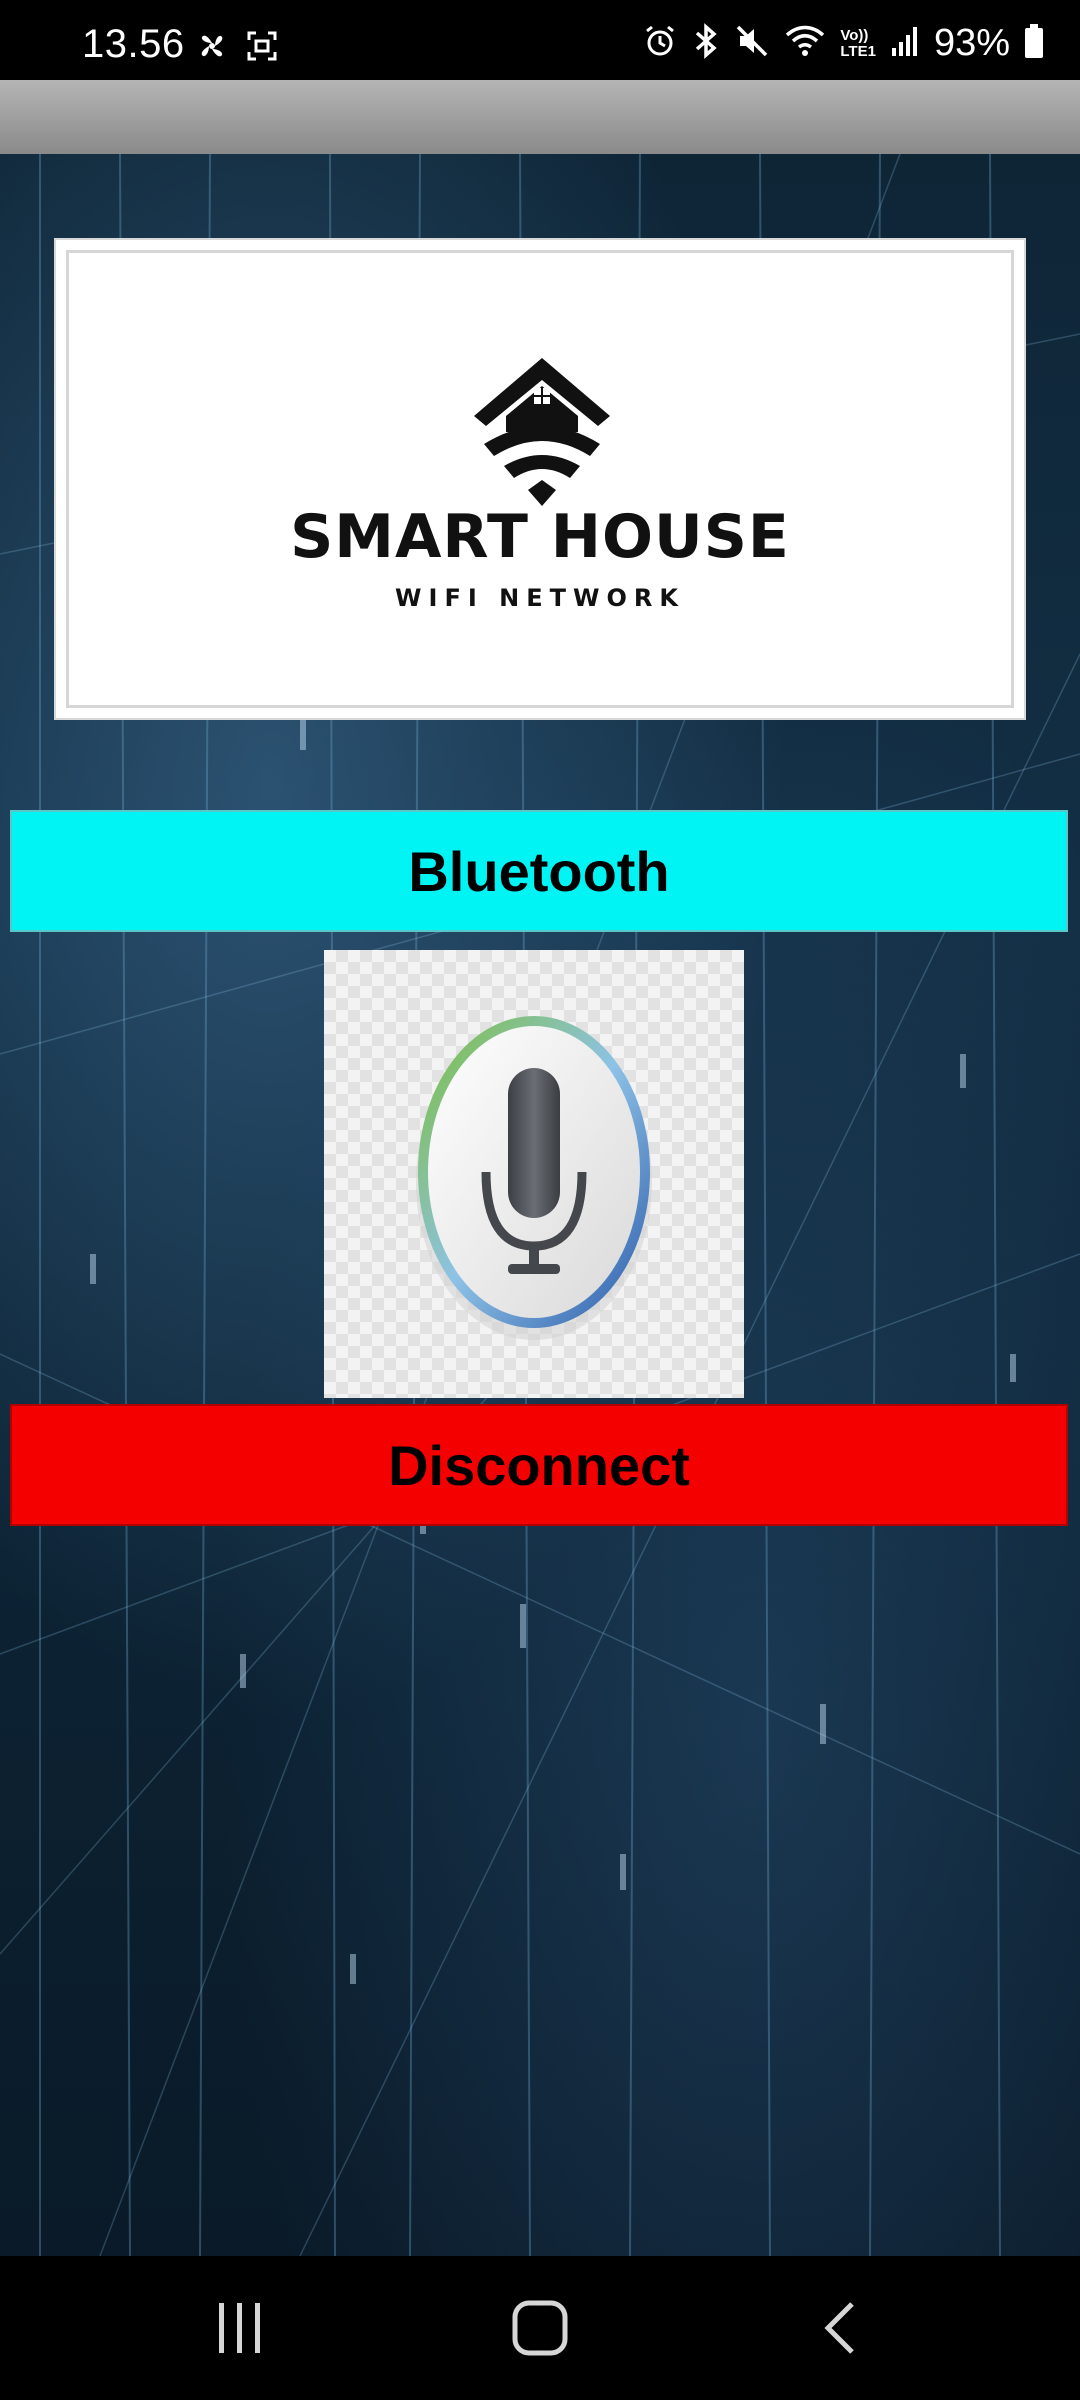 The image size is (1080, 2400). What do you see at coordinates (542, 432) in the screenshot?
I see `smart-house-logo` at bounding box center [542, 432].